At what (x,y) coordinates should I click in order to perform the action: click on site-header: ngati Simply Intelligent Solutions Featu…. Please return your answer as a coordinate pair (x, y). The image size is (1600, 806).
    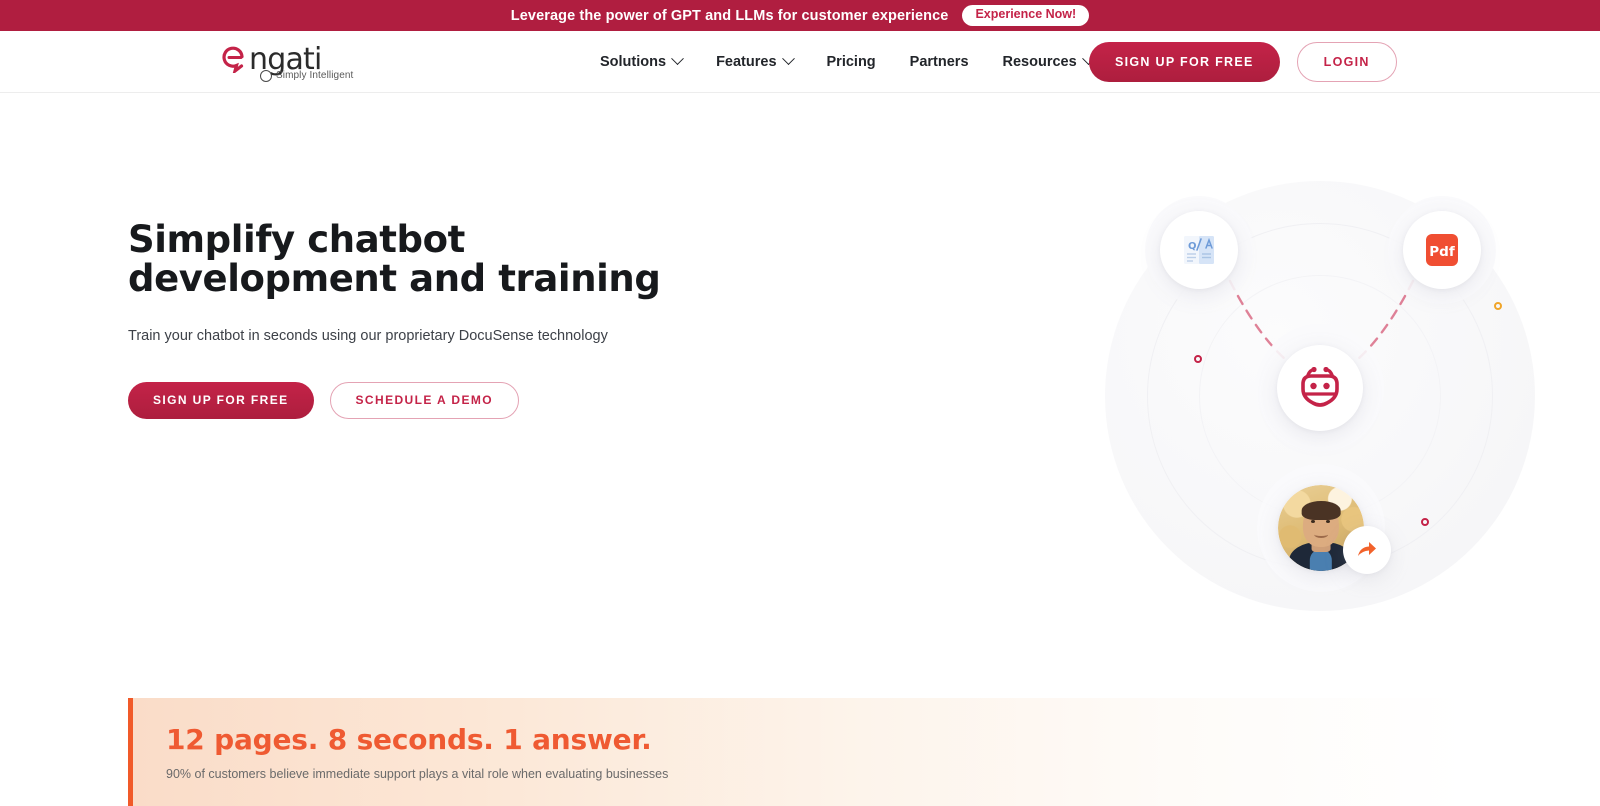
    Looking at the image, I should click on (800, 62).